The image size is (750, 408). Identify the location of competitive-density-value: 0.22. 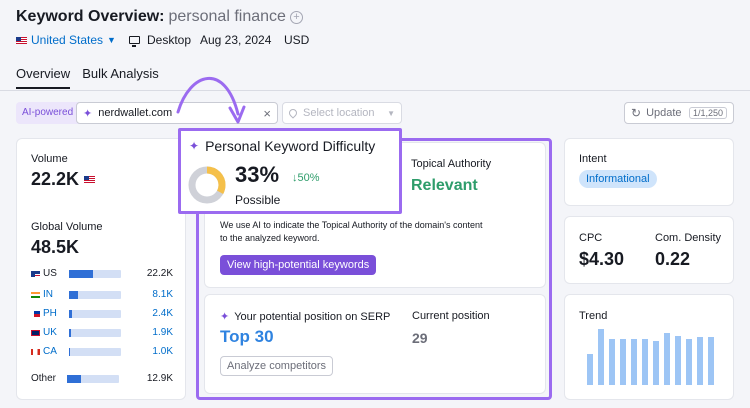
(673, 259).